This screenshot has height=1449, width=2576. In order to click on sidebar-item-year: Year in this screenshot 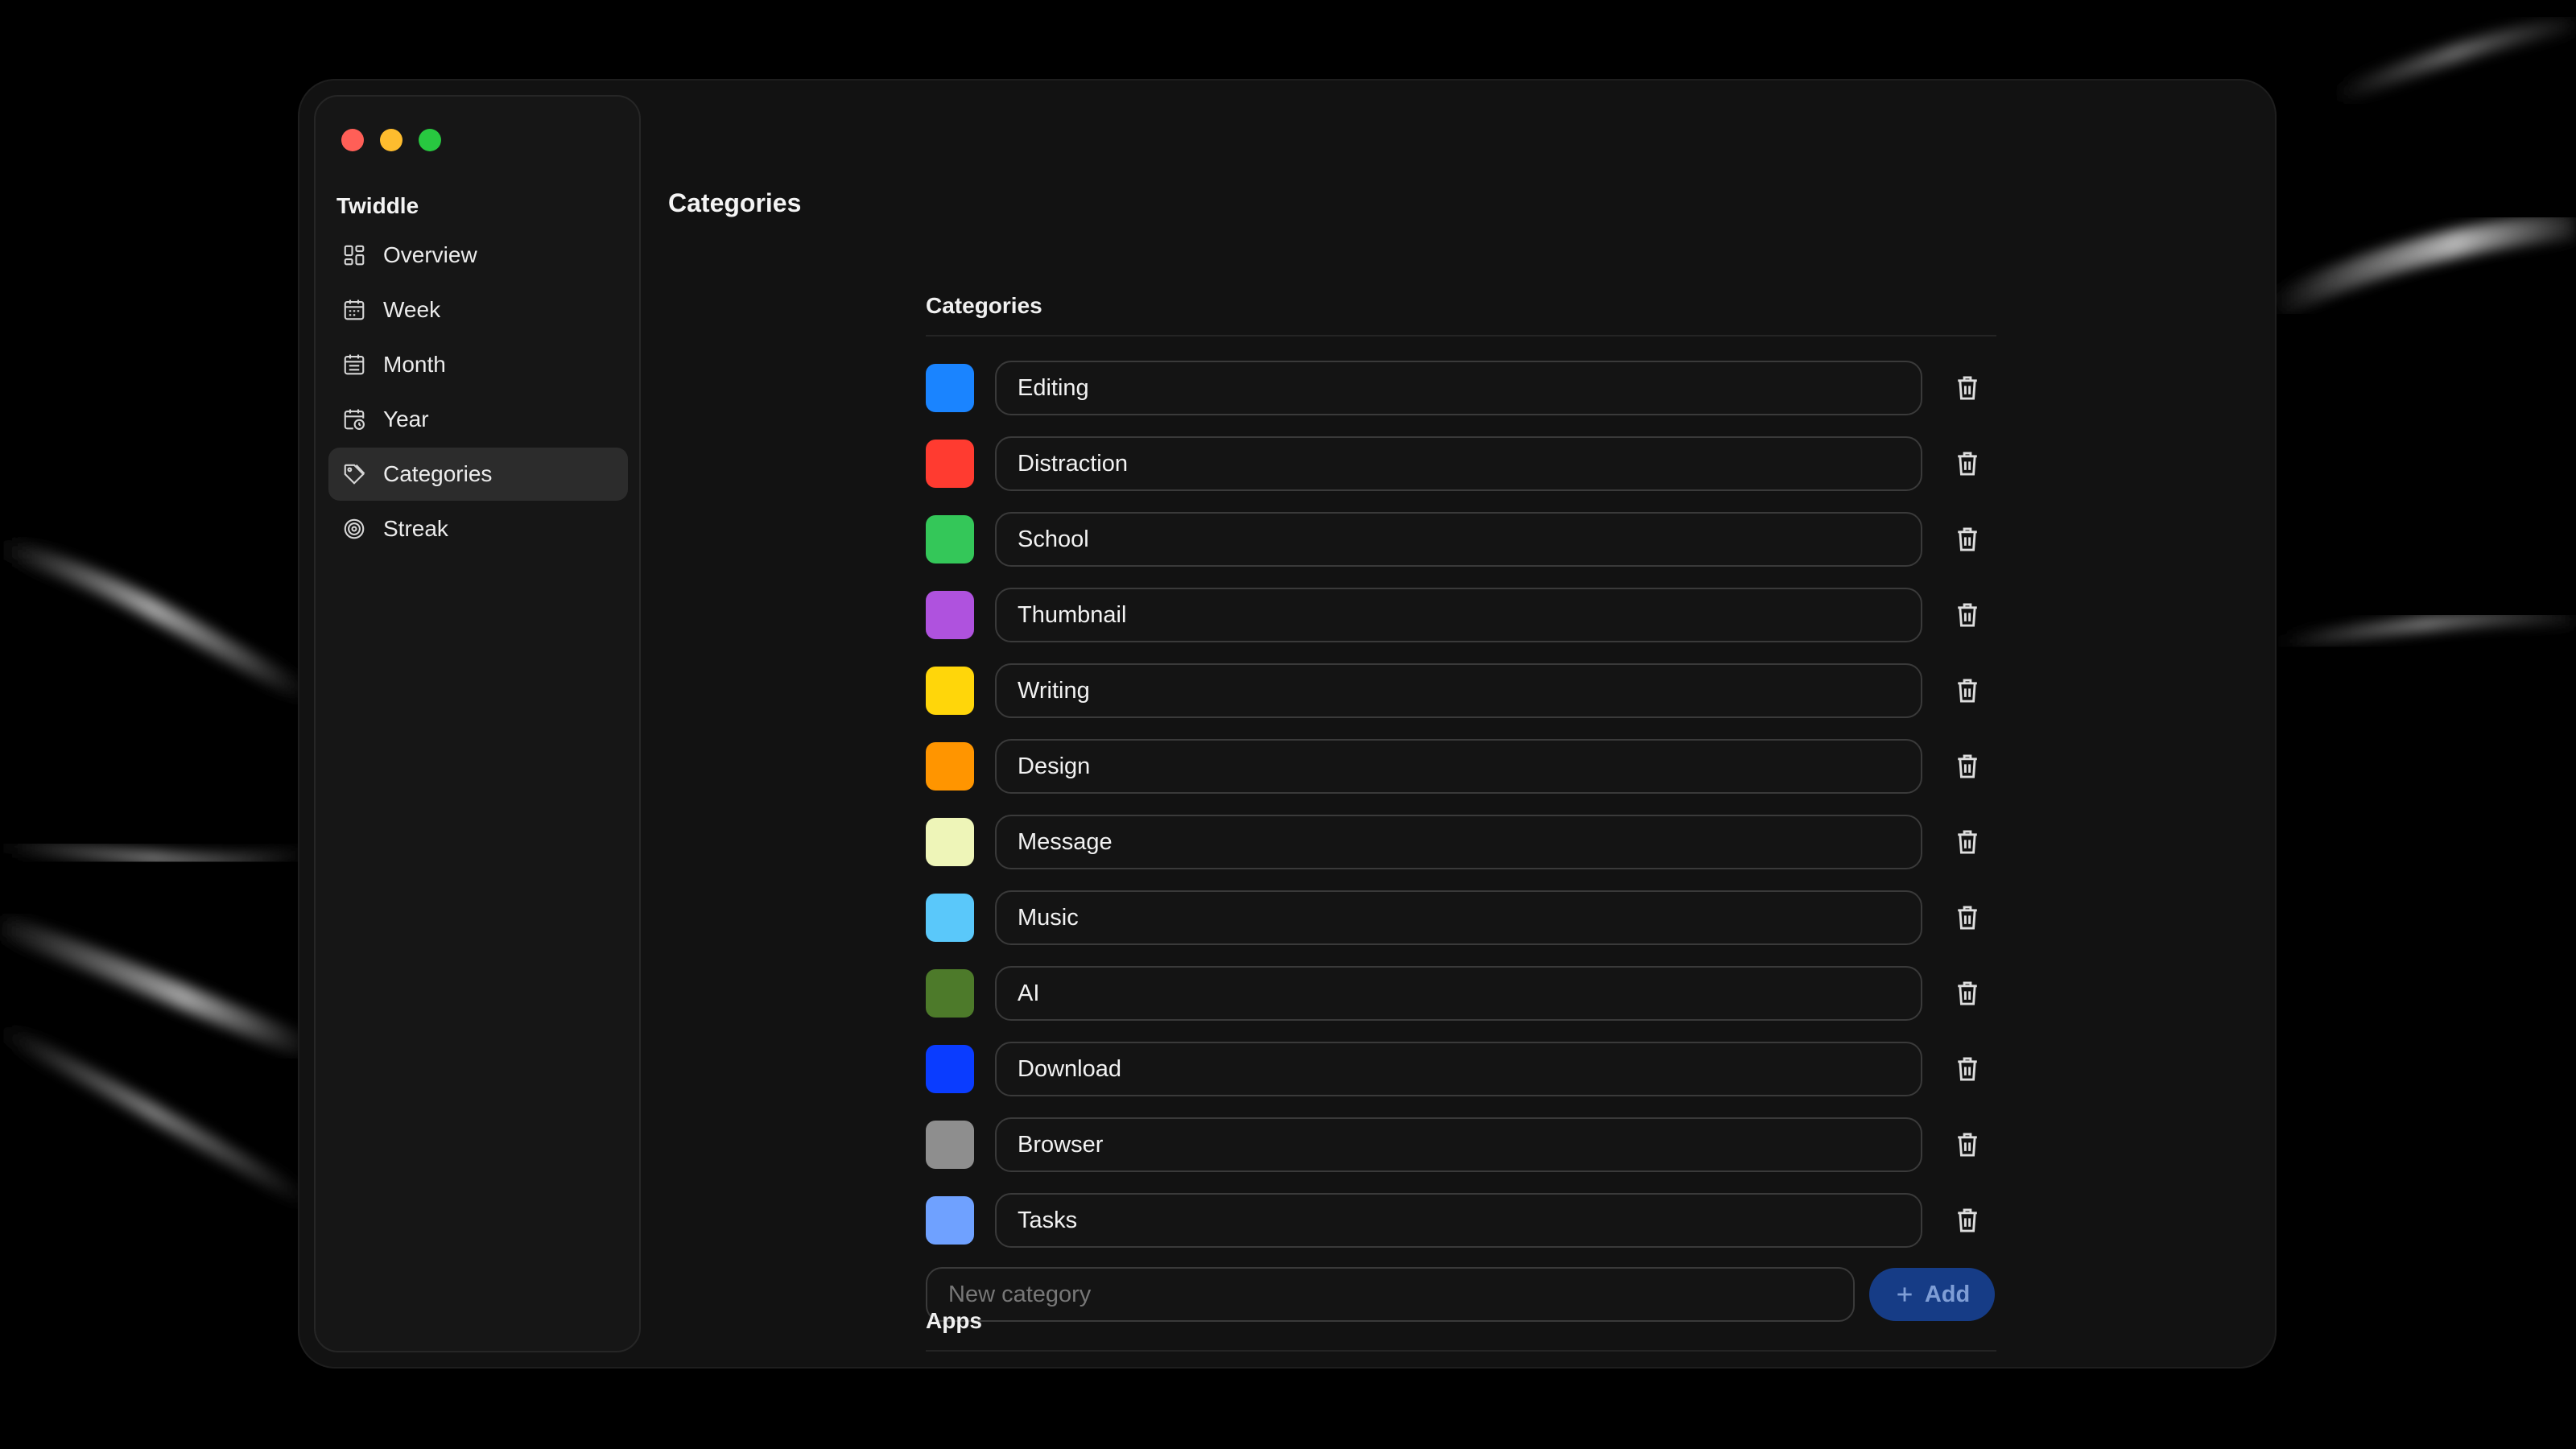, I will do `click(478, 419)`.